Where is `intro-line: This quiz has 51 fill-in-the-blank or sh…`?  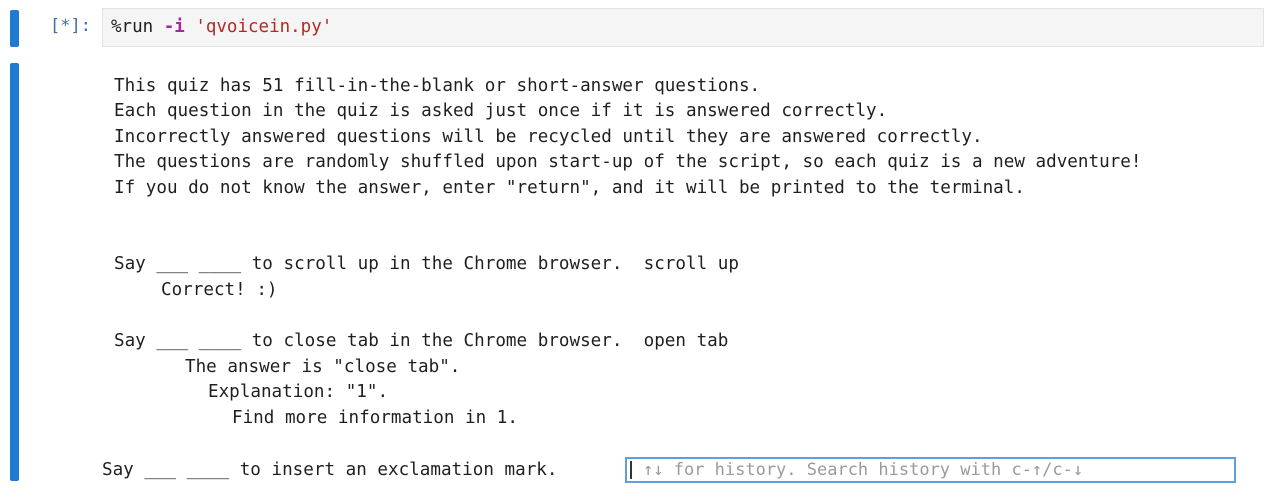
intro-line: This quiz has 51 fill-in-the-blank or sh… is located at coordinates (437, 86).